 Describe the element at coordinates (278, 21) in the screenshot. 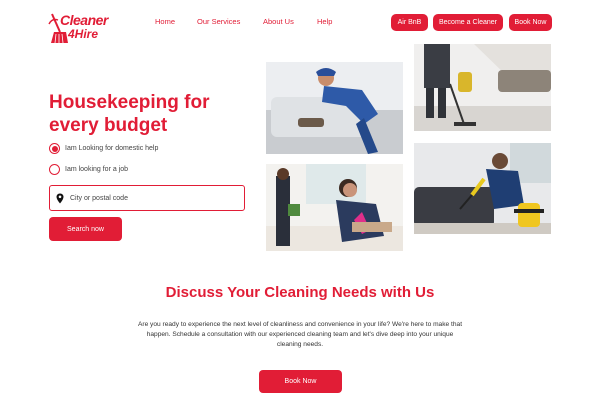

I see `nav-about-us: About Us` at that location.